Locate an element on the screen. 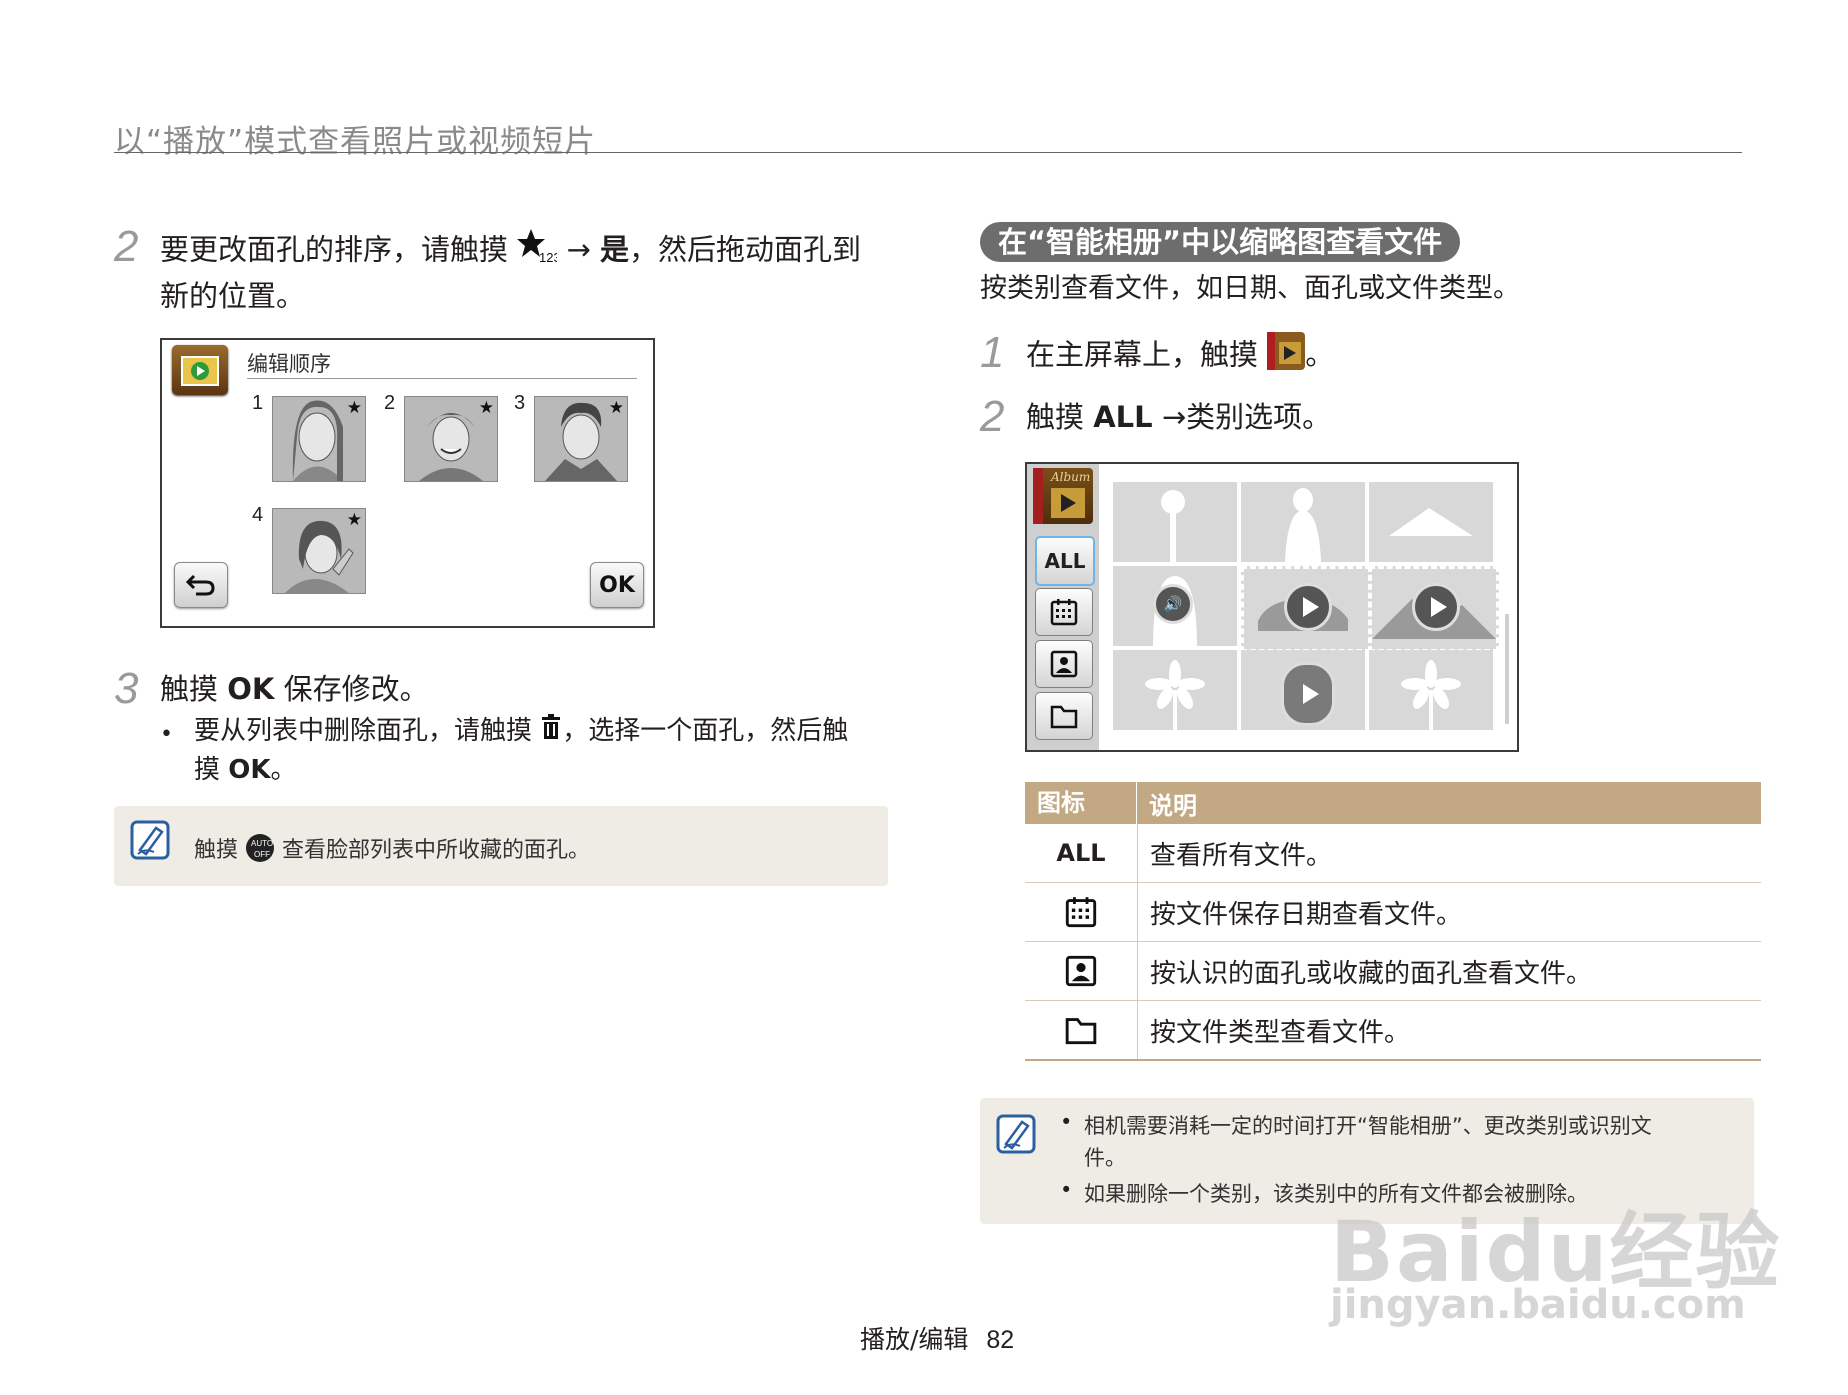 The height and width of the screenshot is (1395, 1848). legend-header-icon: 图标 is located at coordinates (1081, 803).